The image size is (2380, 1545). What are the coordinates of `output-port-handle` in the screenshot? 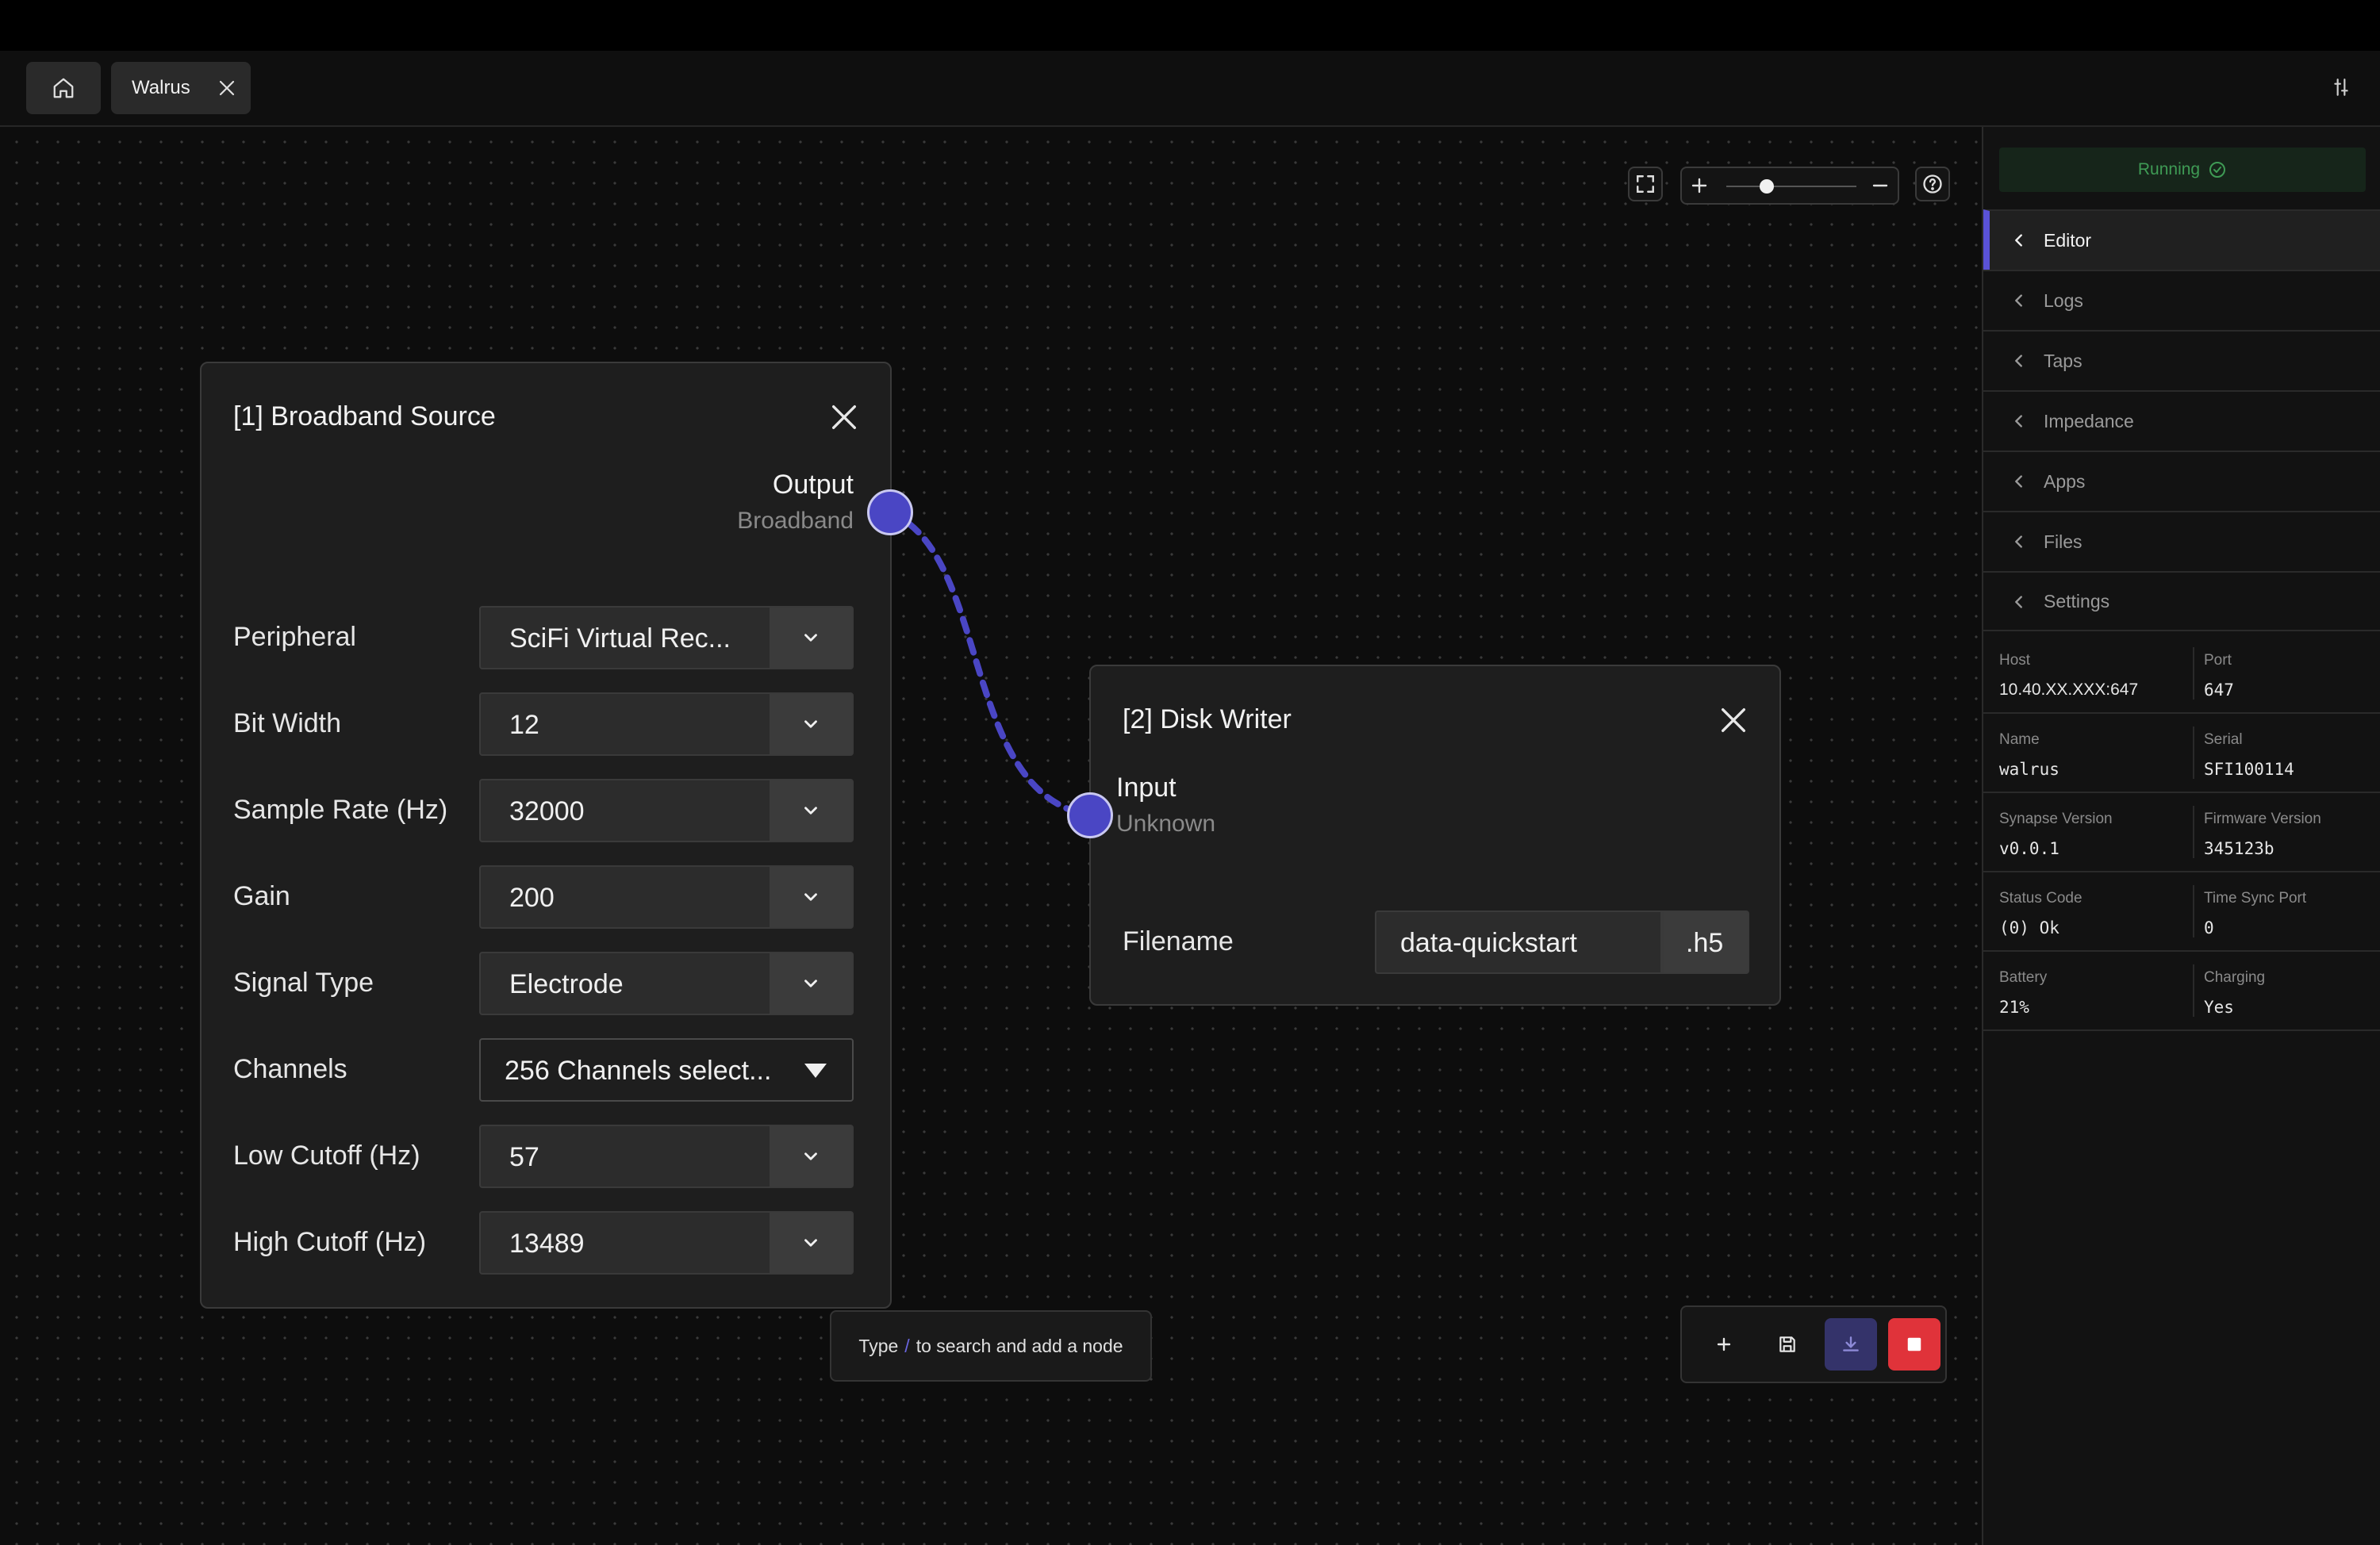 It's located at (890, 512).